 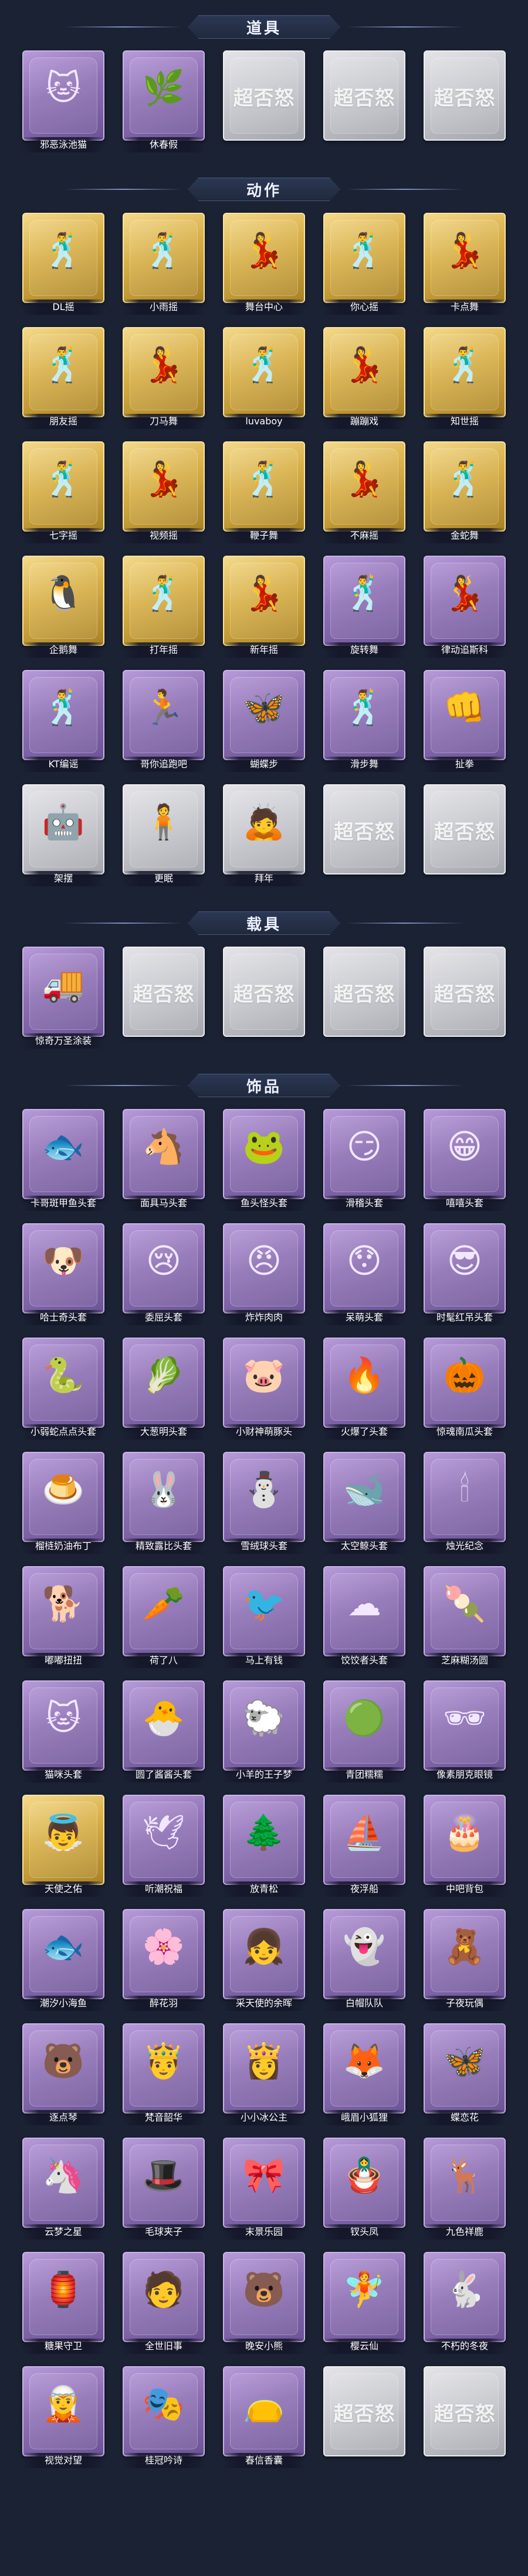 What do you see at coordinates (264, 379) in the screenshot?
I see `item-card: 🕺 luvaboy` at bounding box center [264, 379].